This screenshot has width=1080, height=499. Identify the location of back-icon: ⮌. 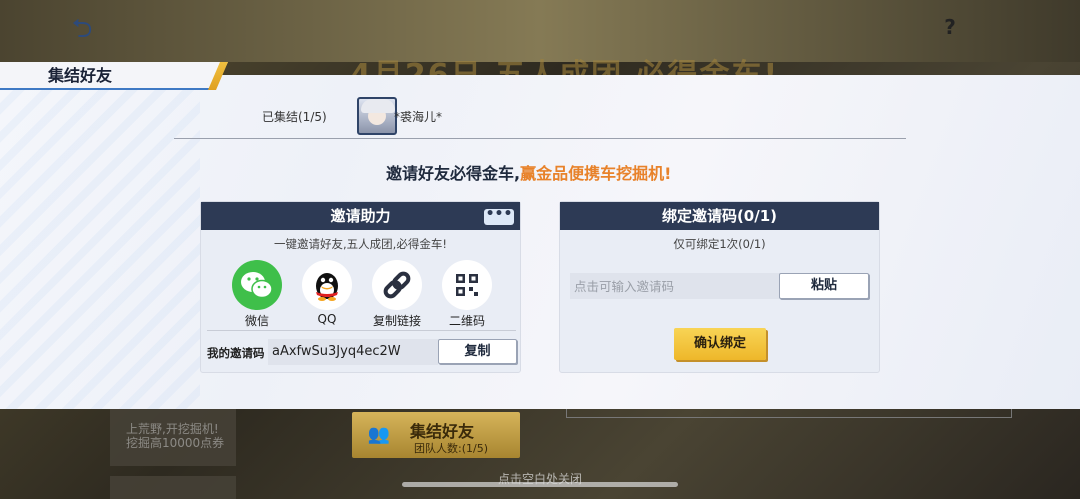
(82, 29).